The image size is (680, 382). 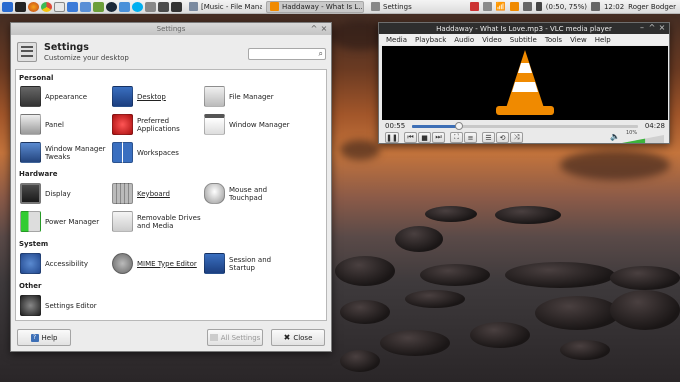 What do you see at coordinates (553, 40) in the screenshot?
I see `menu-tools: Tools` at bounding box center [553, 40].